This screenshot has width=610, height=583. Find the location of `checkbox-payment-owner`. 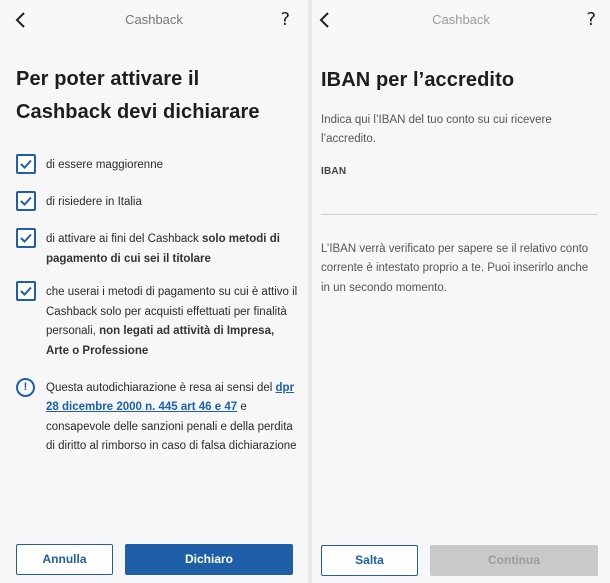

checkbox-payment-owner is located at coordinates (26, 238).